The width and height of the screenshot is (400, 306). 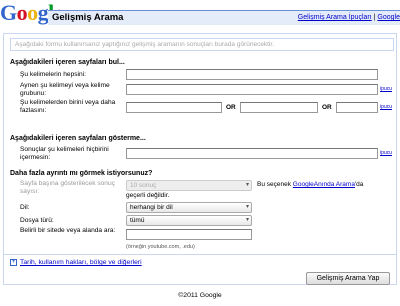 What do you see at coordinates (252, 153) in the screenshot?
I see `exclude-words-input` at bounding box center [252, 153].